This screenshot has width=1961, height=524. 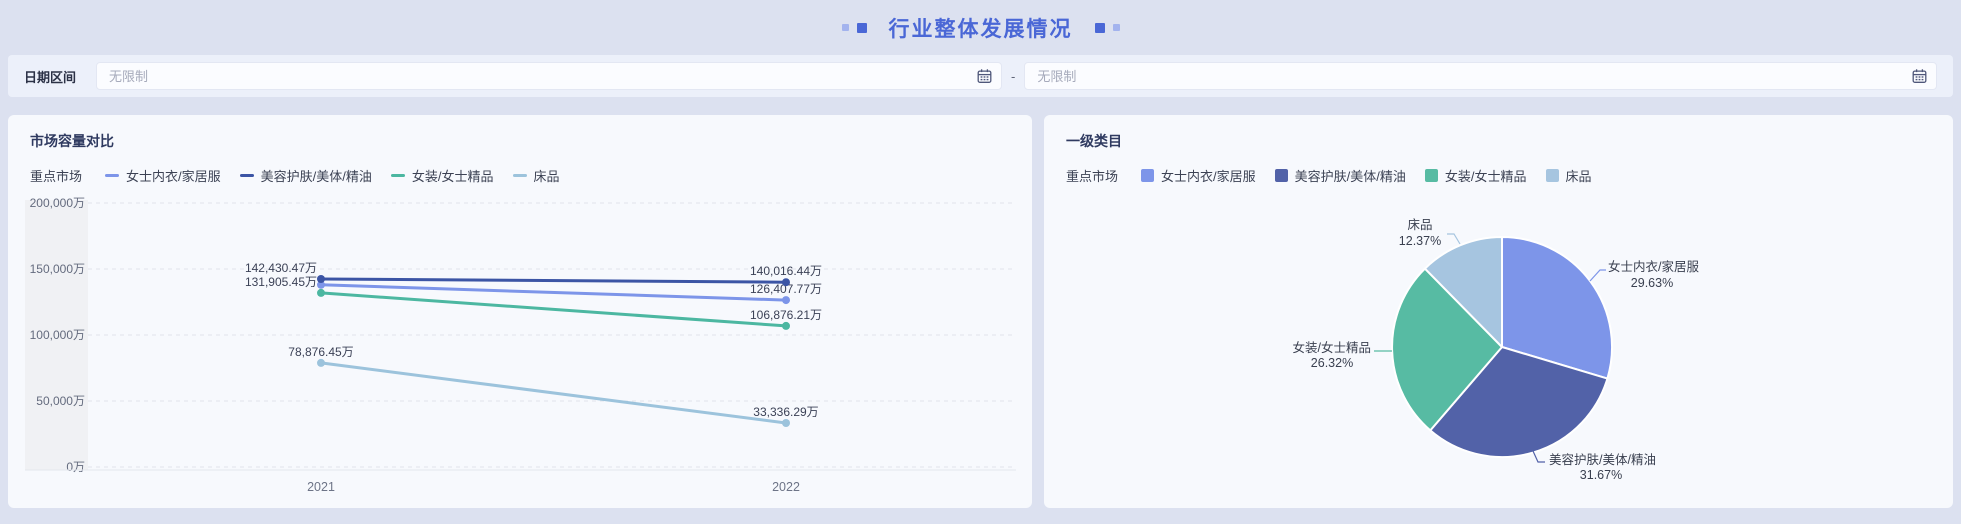 I want to click on legend-item-label: 女装/女士精品, so click(x=452, y=176).